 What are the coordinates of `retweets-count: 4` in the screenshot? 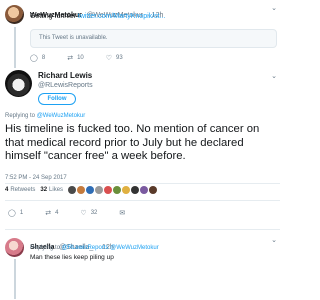 It's located at (6, 190).